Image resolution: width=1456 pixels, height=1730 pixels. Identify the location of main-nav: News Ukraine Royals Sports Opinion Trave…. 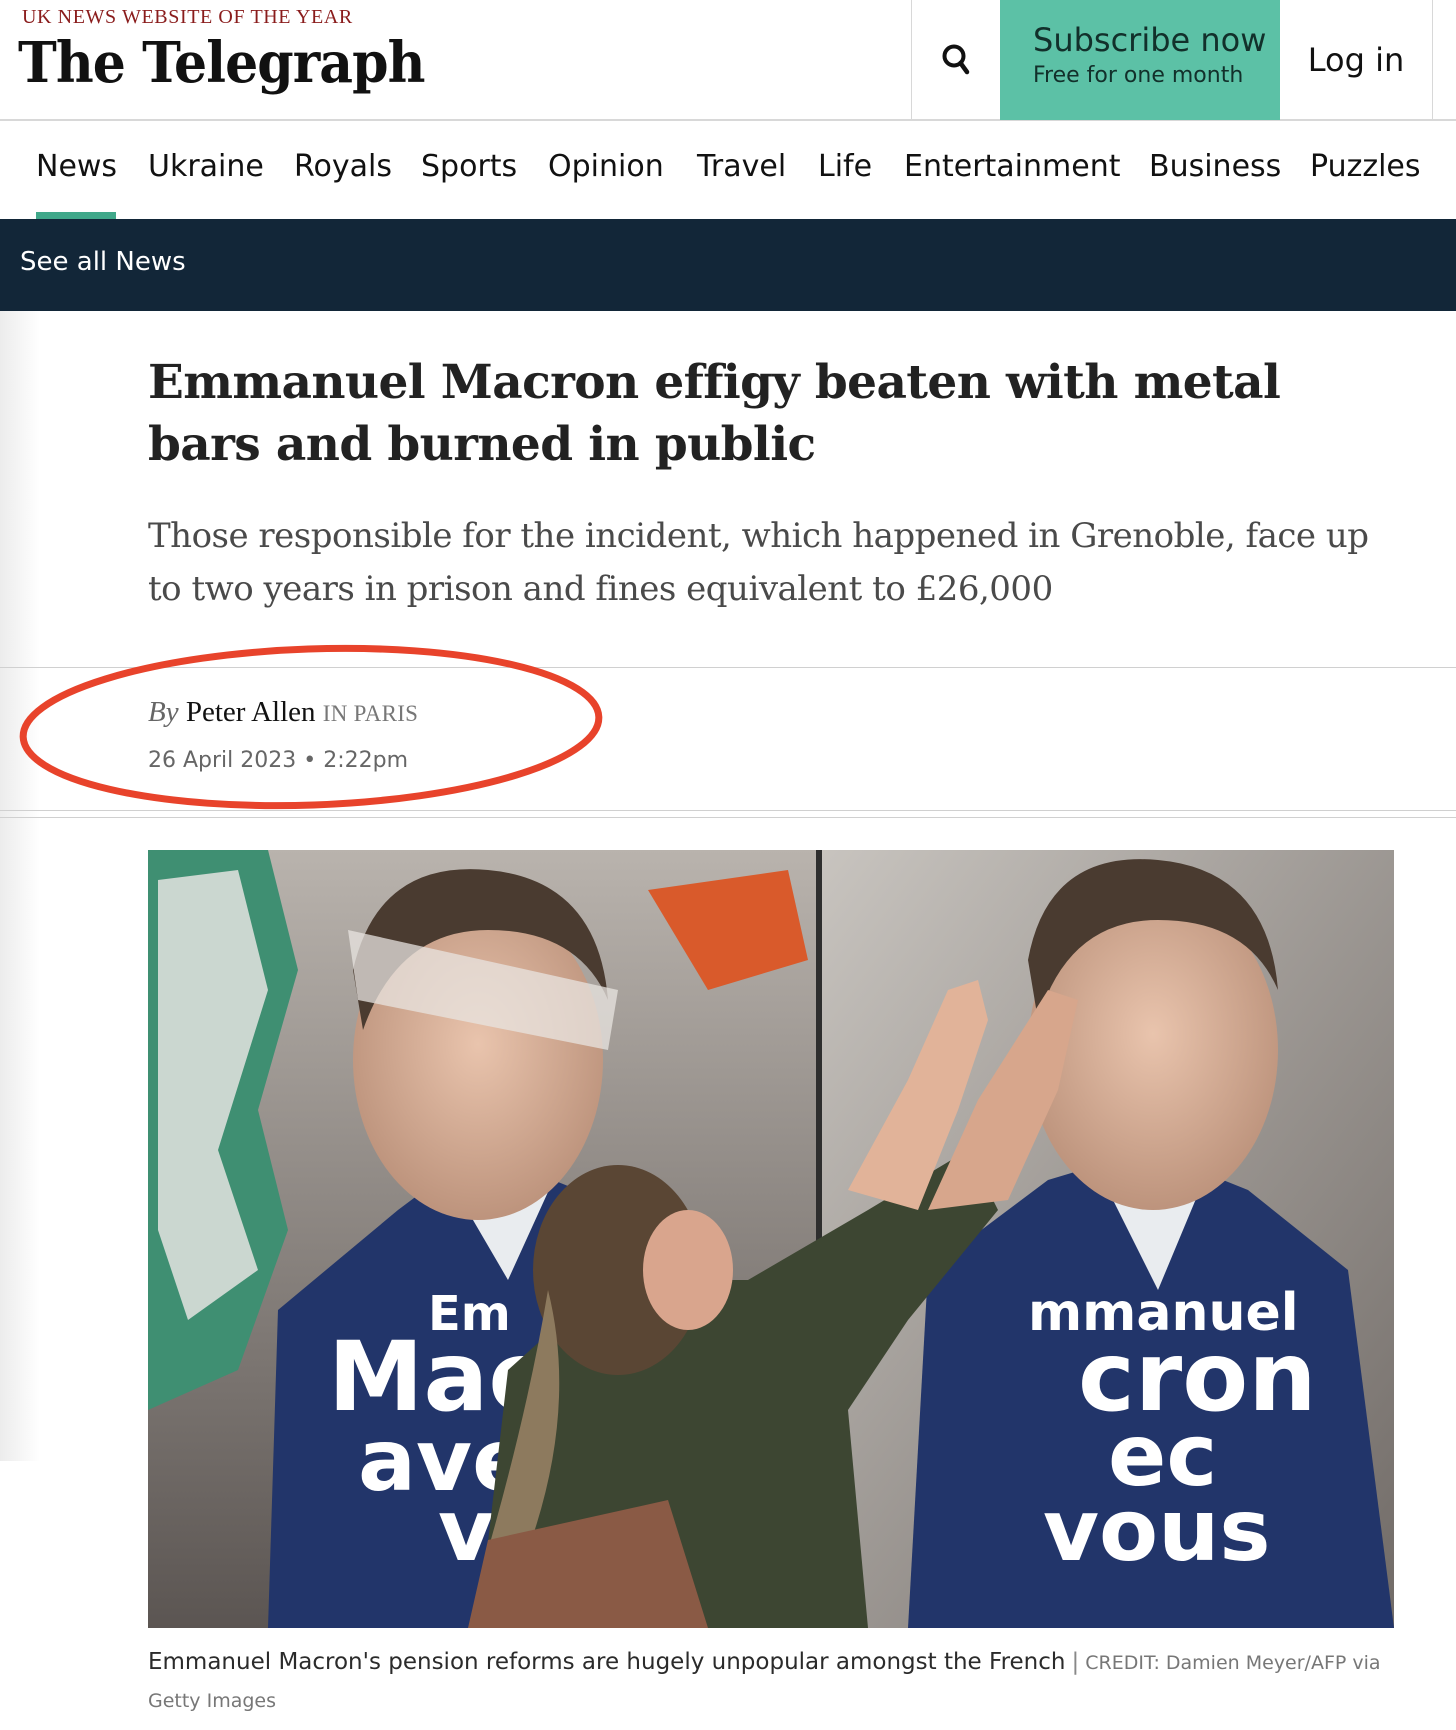
(728, 170).